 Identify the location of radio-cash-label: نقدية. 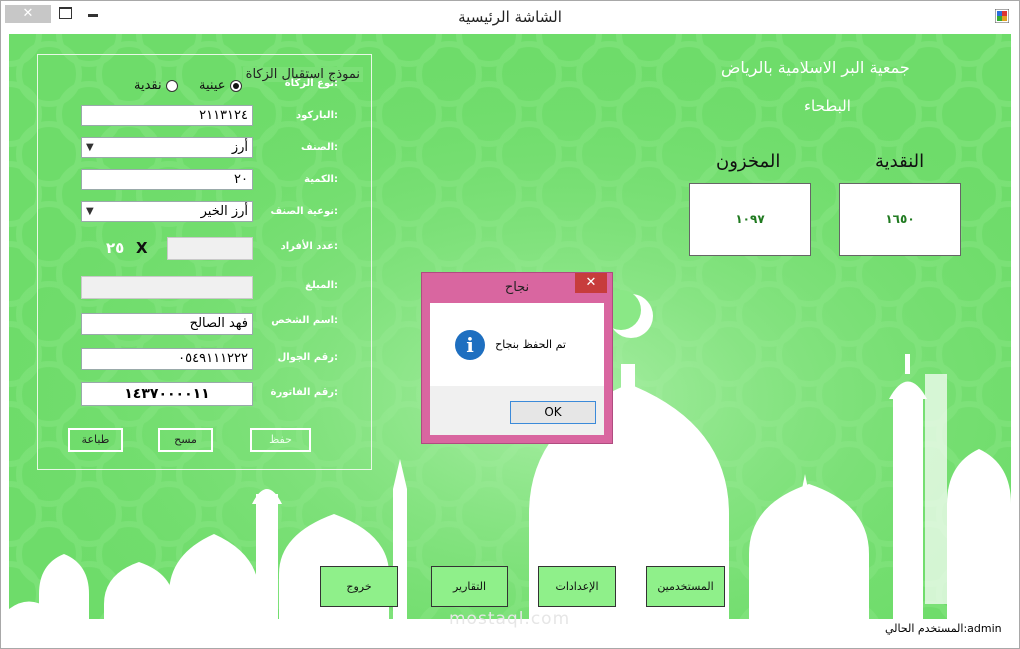
(148, 85).